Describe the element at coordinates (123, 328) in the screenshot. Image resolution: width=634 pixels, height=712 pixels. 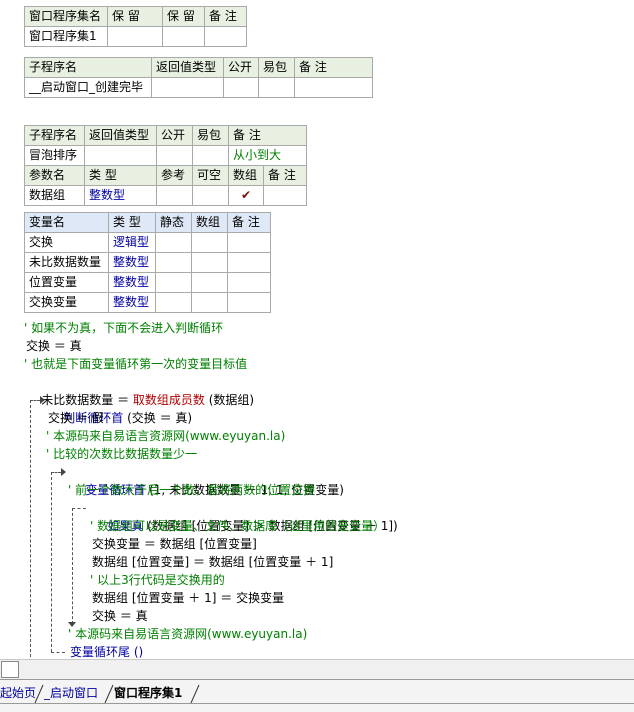
I see `code-line-comment: ' 如果不为真，下面不会进入判断循环` at that location.